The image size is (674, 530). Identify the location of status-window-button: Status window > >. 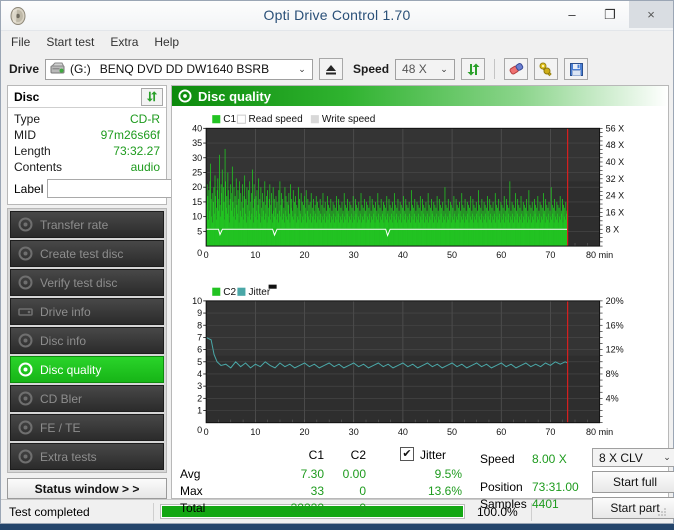
(87, 488).